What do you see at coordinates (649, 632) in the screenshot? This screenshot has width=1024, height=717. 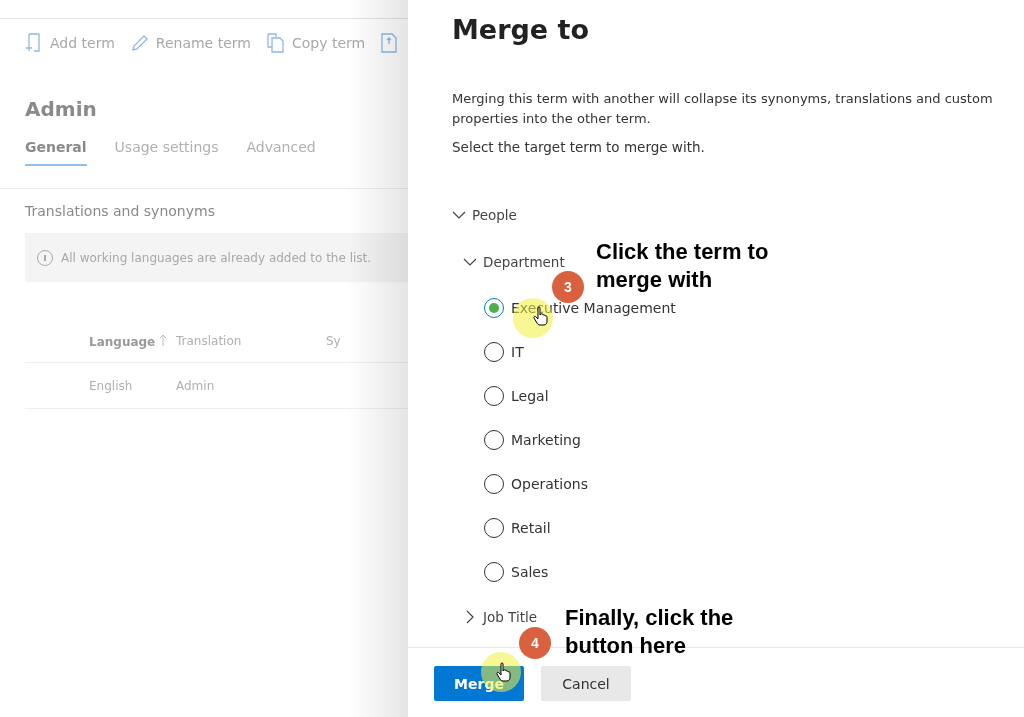 I see `callout-text: Finally, click the button here` at bounding box center [649, 632].